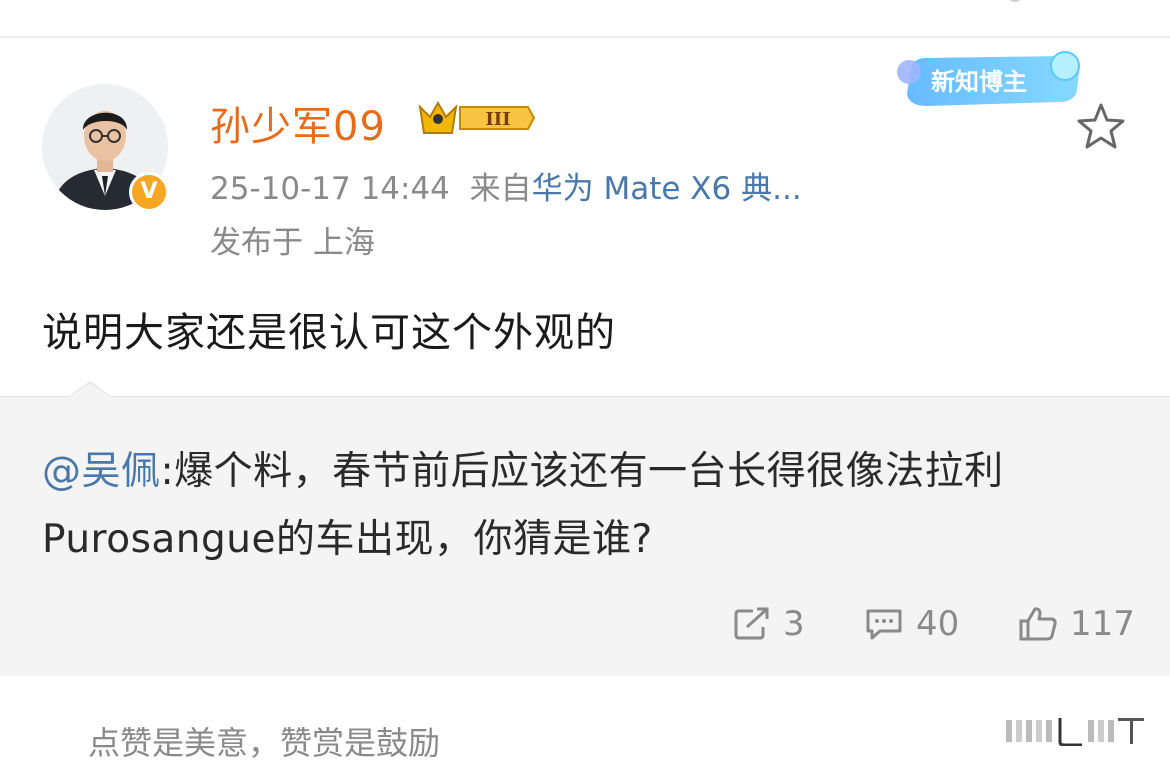  Describe the element at coordinates (585, 37) in the screenshot. I see `top-divider` at that location.